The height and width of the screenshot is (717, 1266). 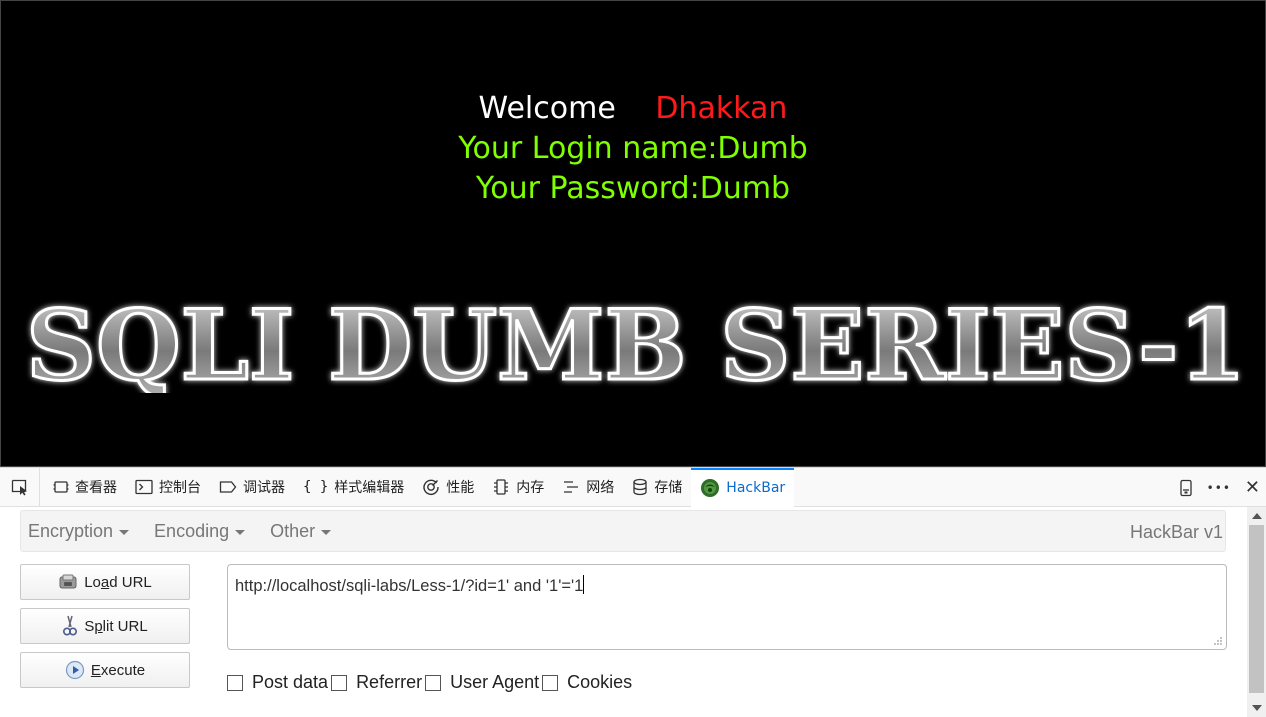 What do you see at coordinates (623, 531) in the screenshot?
I see `hackbar-menubar: Encryption Encoding Other HackBar v1` at bounding box center [623, 531].